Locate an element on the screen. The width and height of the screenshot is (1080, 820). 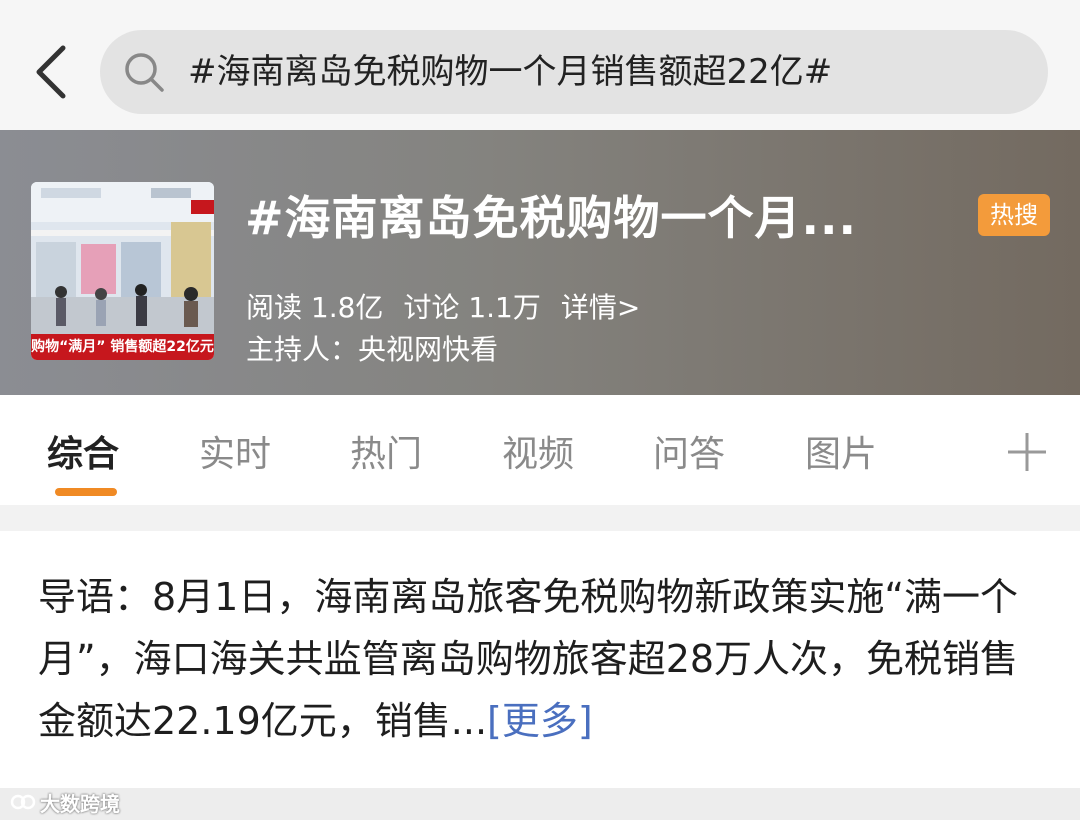
topic-thumbnail: 购物“满月” 销售额超22亿元 is located at coordinates (122, 271).